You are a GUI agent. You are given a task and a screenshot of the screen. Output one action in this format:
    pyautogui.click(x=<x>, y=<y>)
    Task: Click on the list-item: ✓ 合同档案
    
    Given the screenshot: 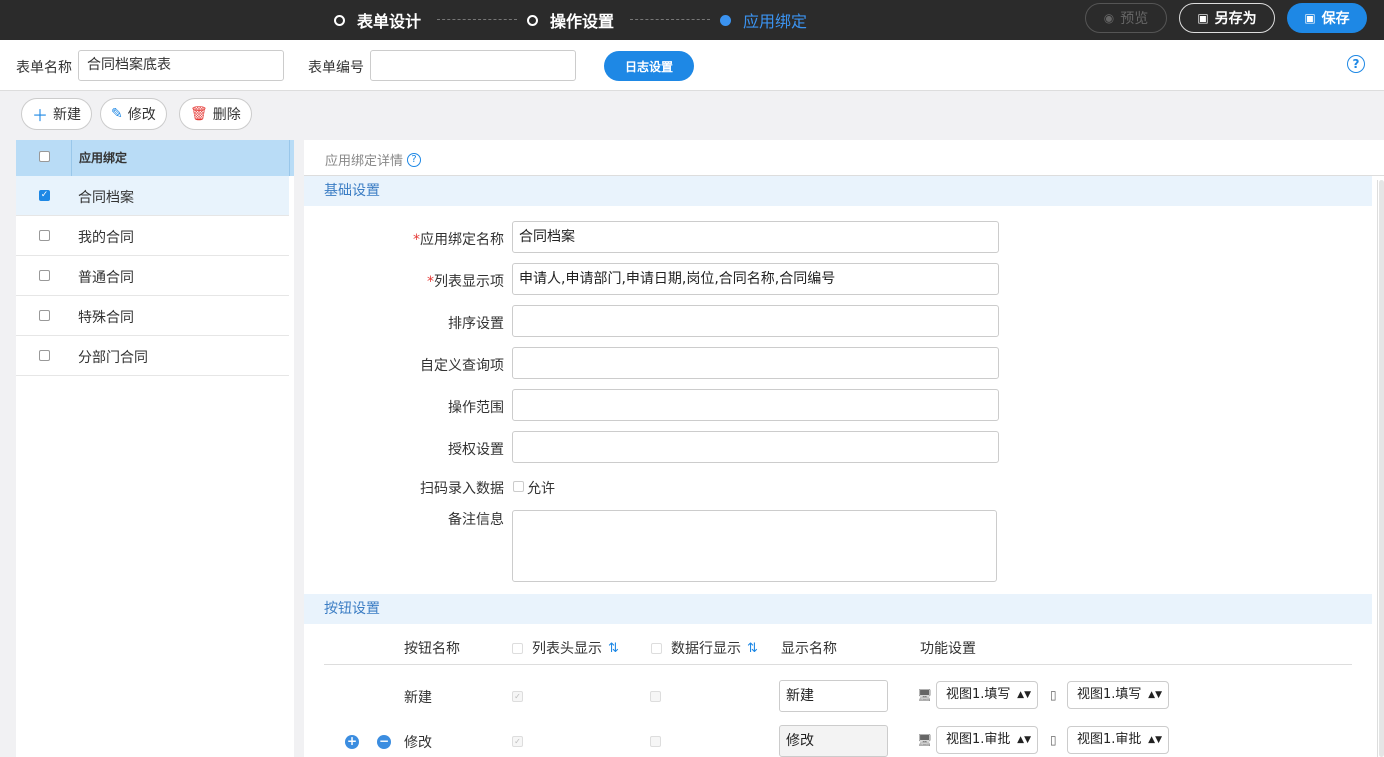 What is the action you would take?
    pyautogui.click(x=152, y=196)
    